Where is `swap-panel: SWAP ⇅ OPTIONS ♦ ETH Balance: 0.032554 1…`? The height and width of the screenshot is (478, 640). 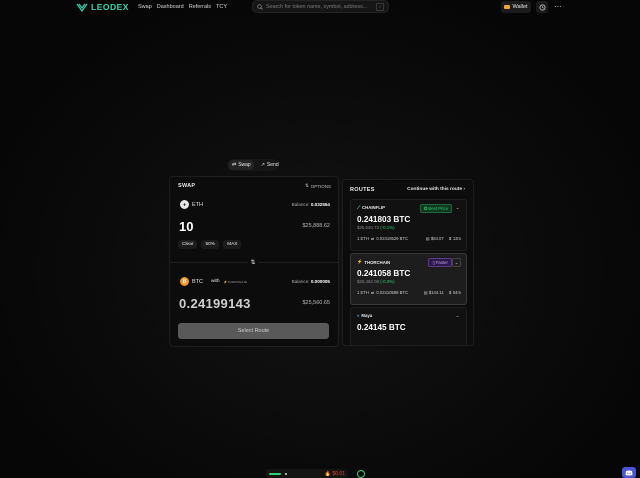 swap-panel: SWAP ⇅ OPTIONS ♦ ETH Balance: 0.032554 1… is located at coordinates (254, 261).